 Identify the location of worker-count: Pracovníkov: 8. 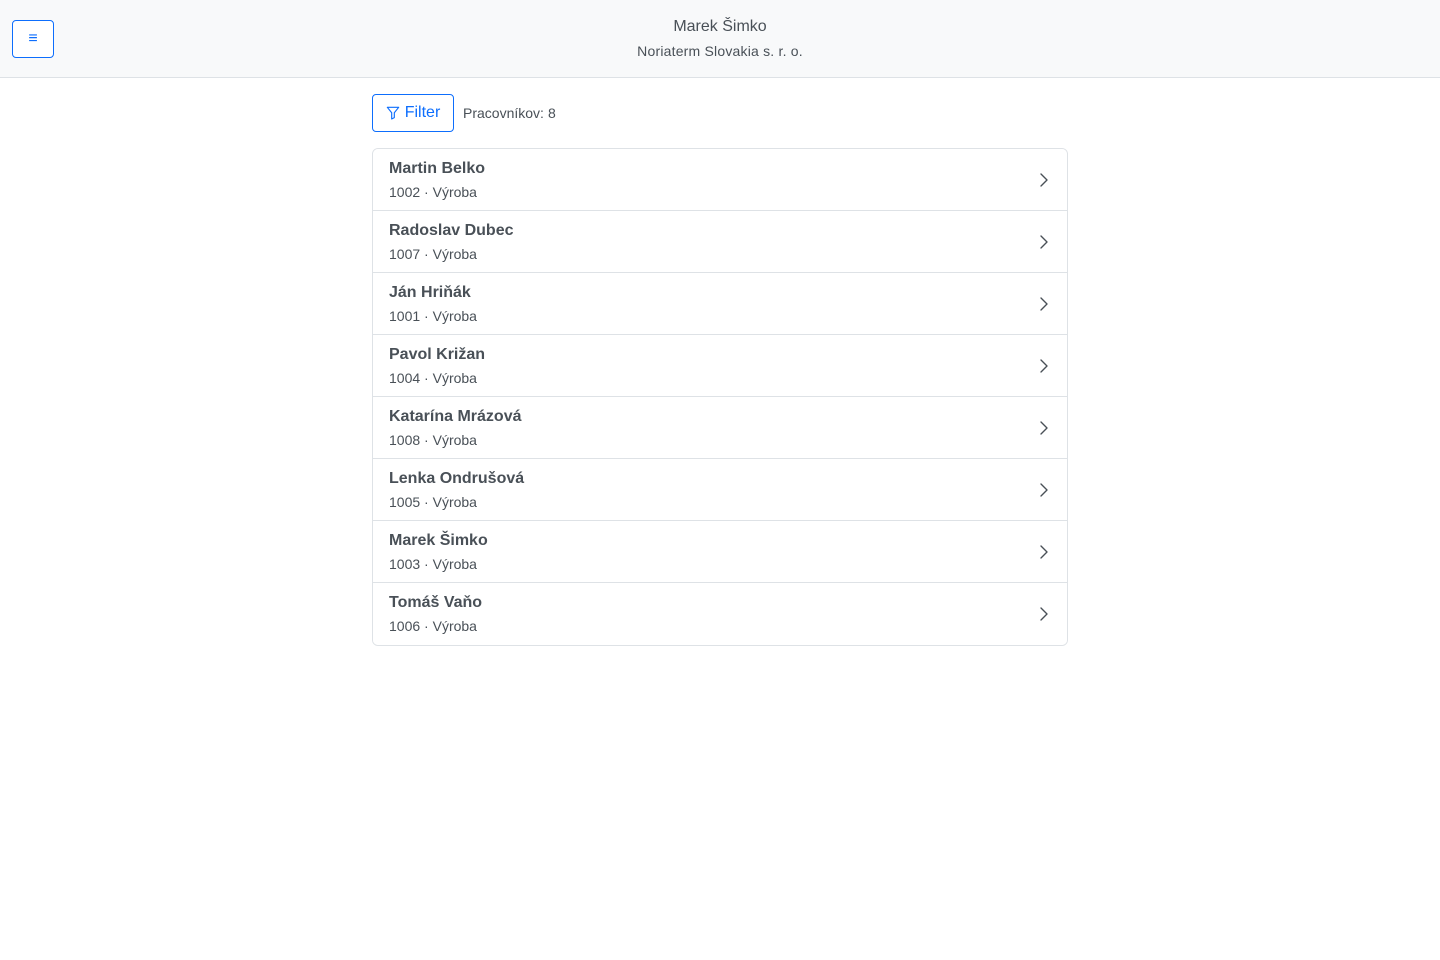
(509, 113).